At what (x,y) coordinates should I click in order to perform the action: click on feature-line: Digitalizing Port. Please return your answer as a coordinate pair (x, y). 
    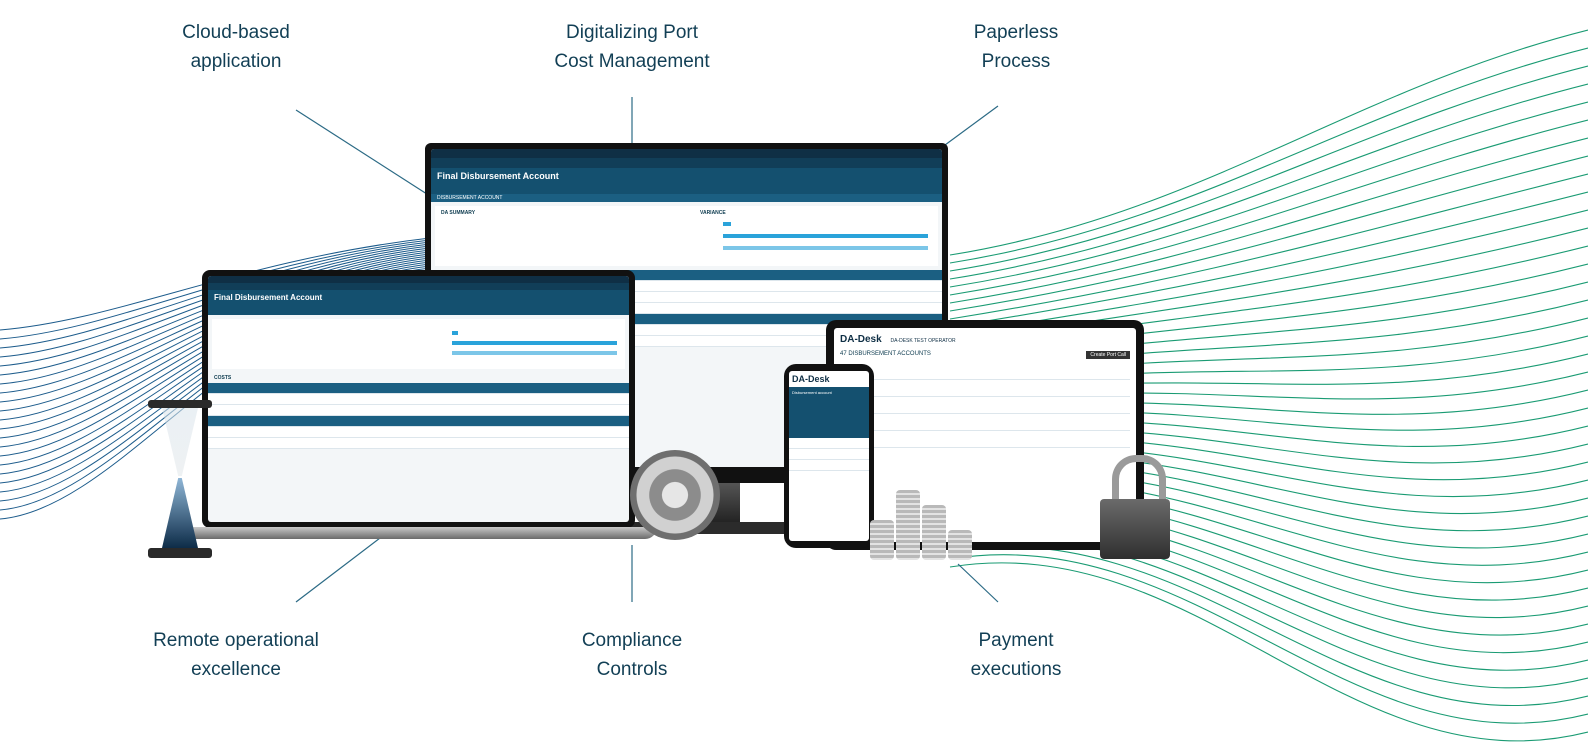
    Looking at the image, I should click on (632, 32).